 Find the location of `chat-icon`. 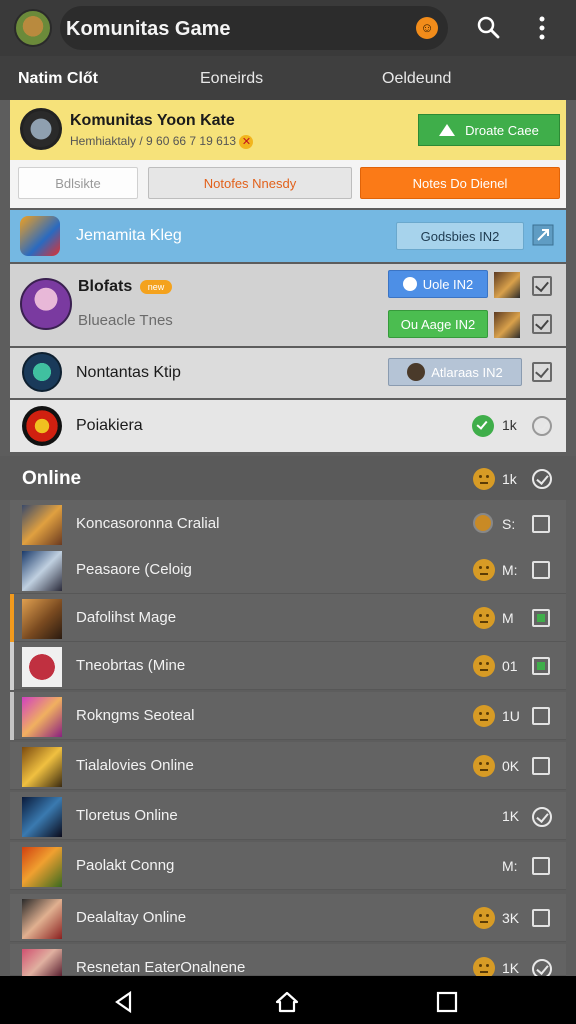

chat-icon is located at coordinates (409, 284).